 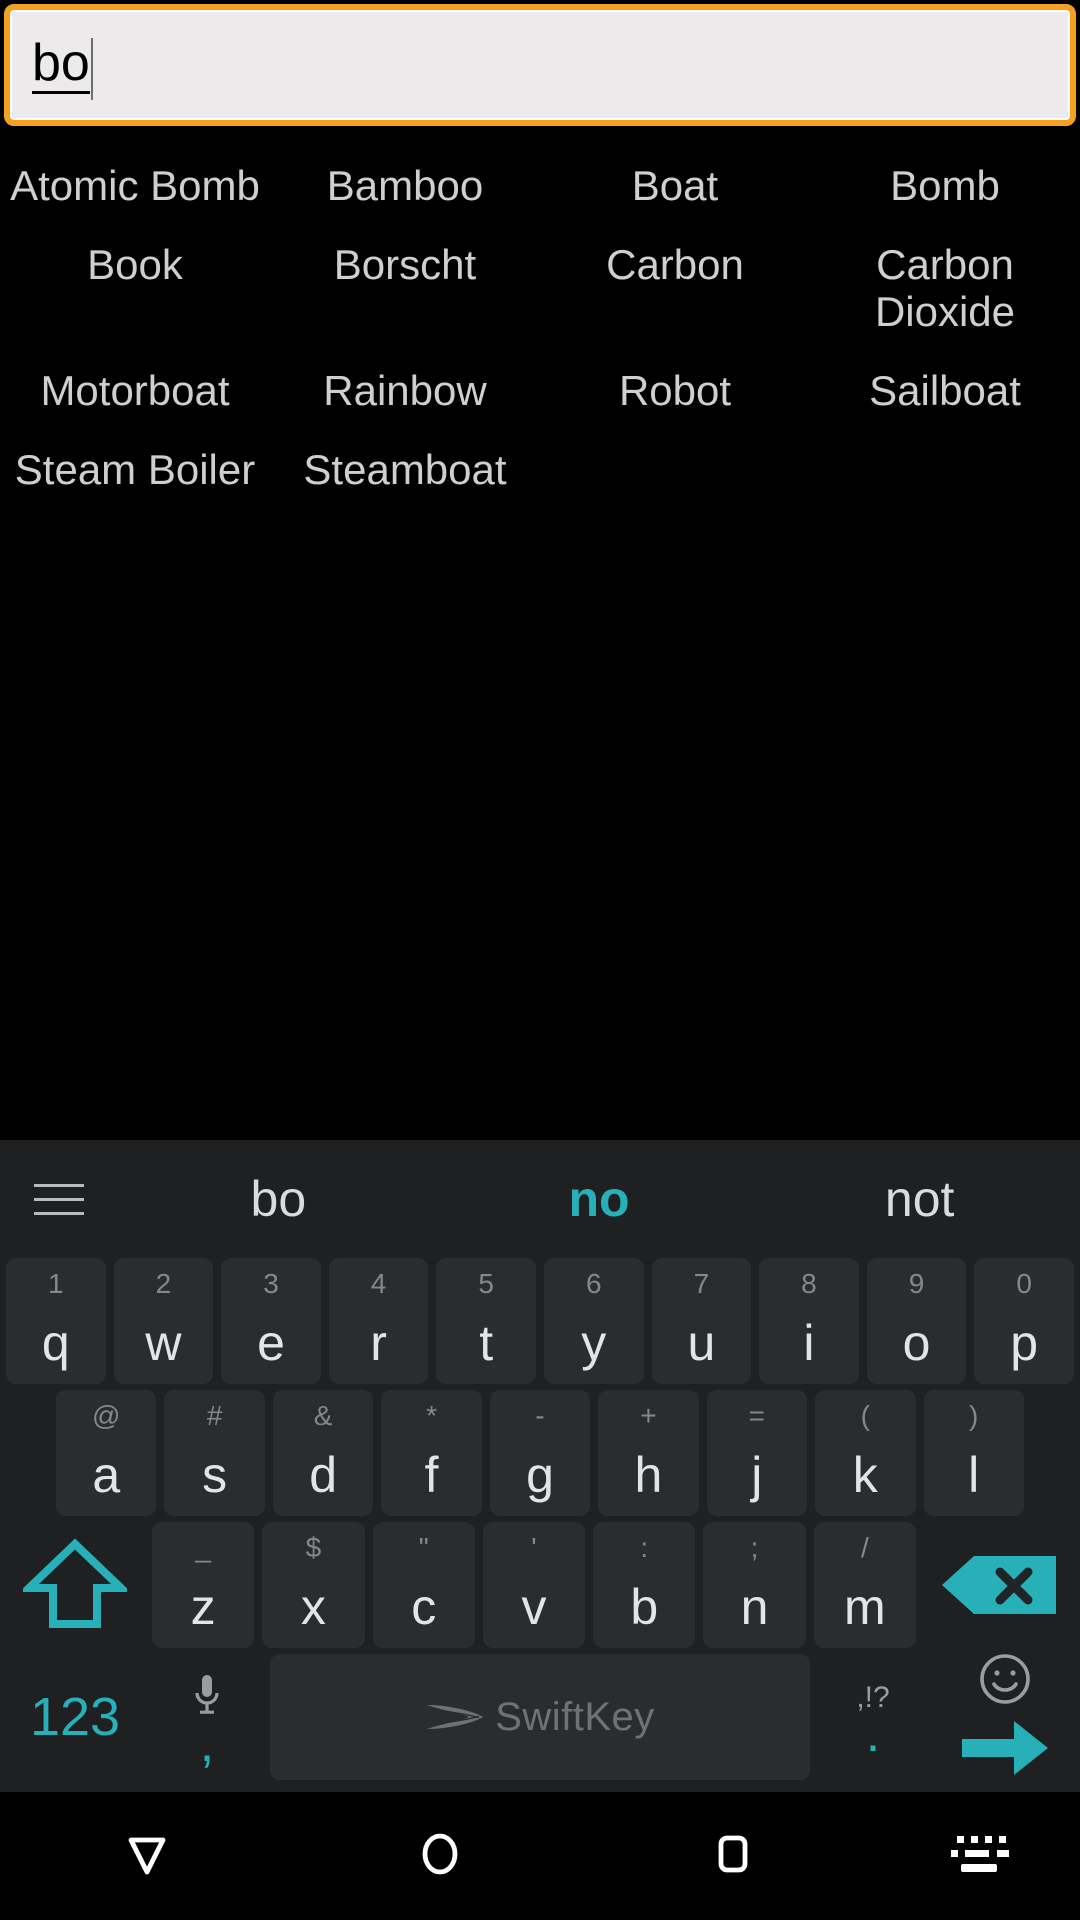 I want to click on nav-back-button, so click(x=146, y=1856).